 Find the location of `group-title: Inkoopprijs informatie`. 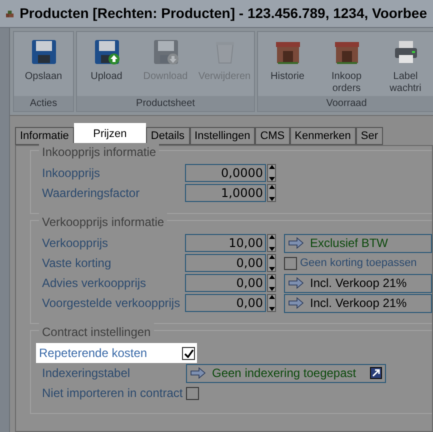

group-title: Inkoopprijs informatie is located at coordinates (99, 152).